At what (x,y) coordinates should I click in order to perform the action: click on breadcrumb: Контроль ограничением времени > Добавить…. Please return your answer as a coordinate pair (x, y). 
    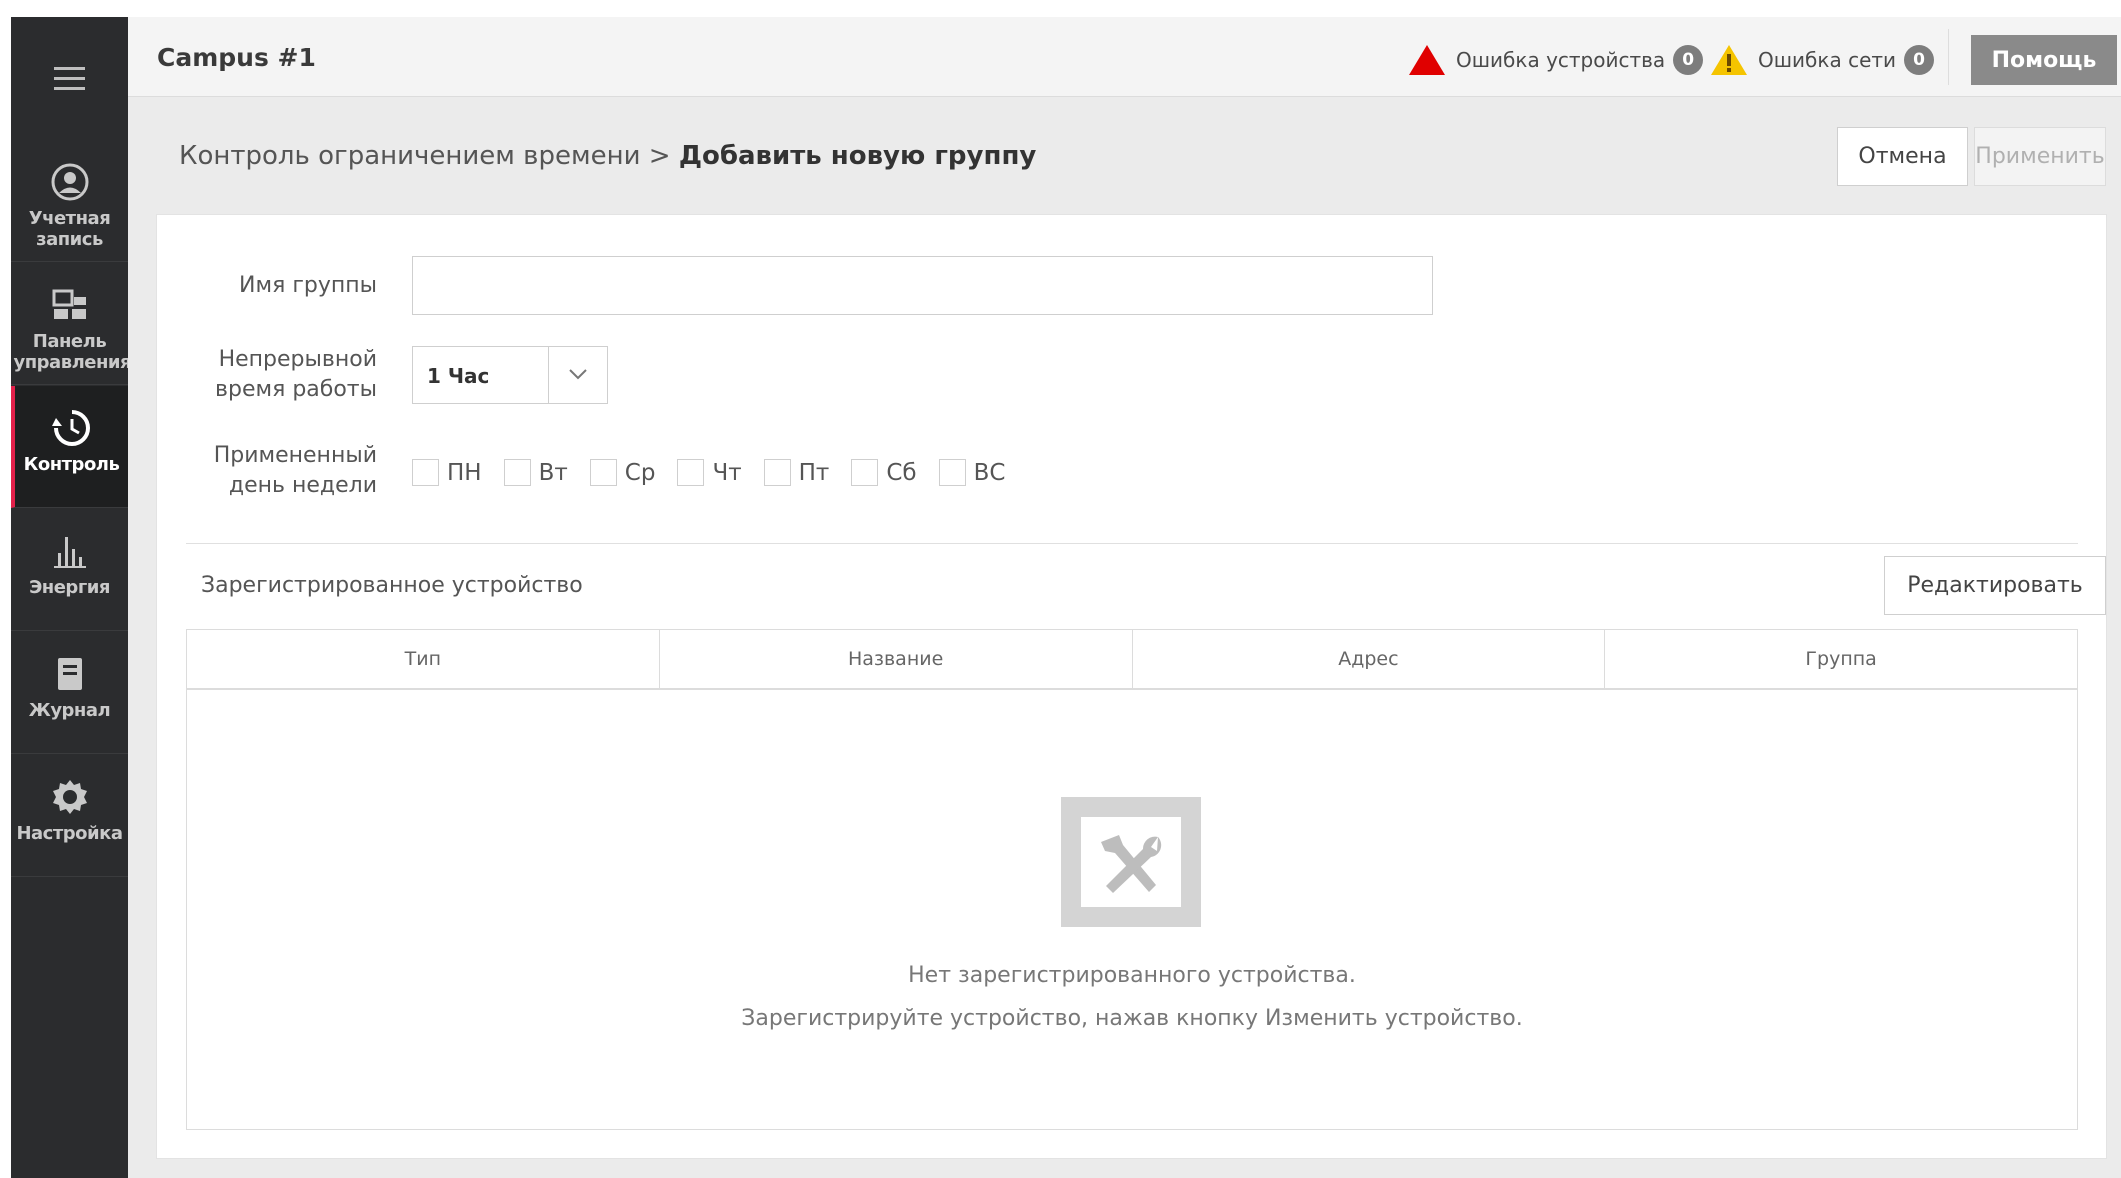
    Looking at the image, I should click on (607, 156).